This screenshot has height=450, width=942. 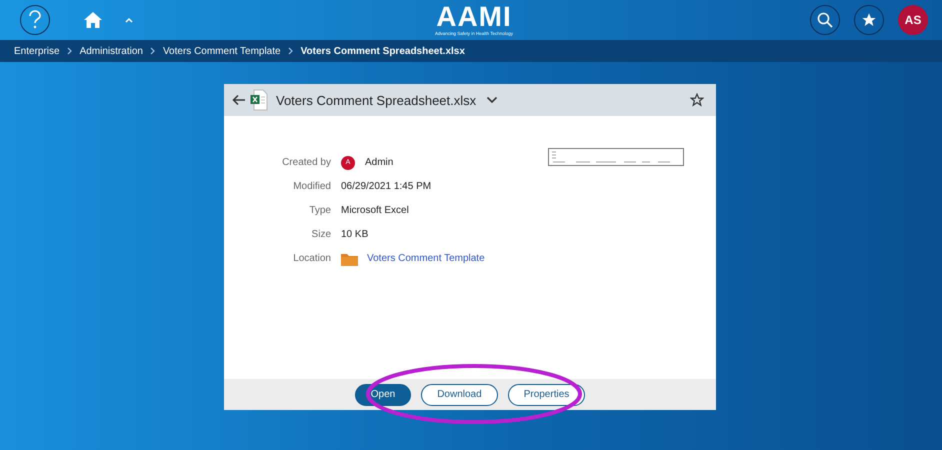 What do you see at coordinates (354, 235) in the screenshot?
I see `detail-value: 10 KB` at bounding box center [354, 235].